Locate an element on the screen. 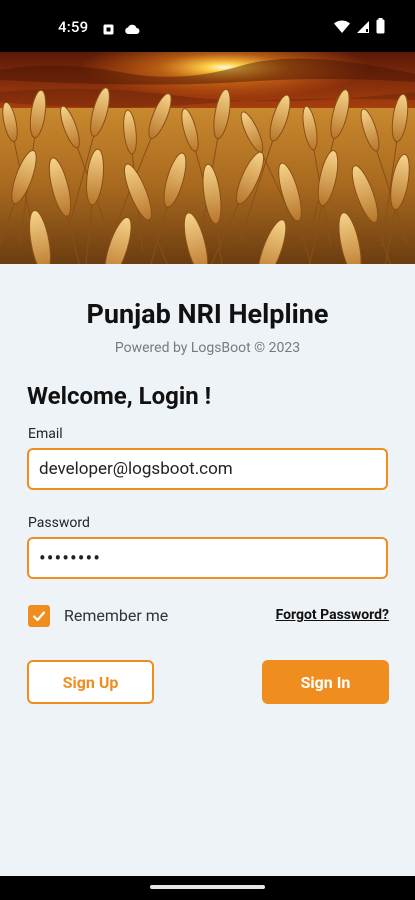  check-icon is located at coordinates (39, 616).